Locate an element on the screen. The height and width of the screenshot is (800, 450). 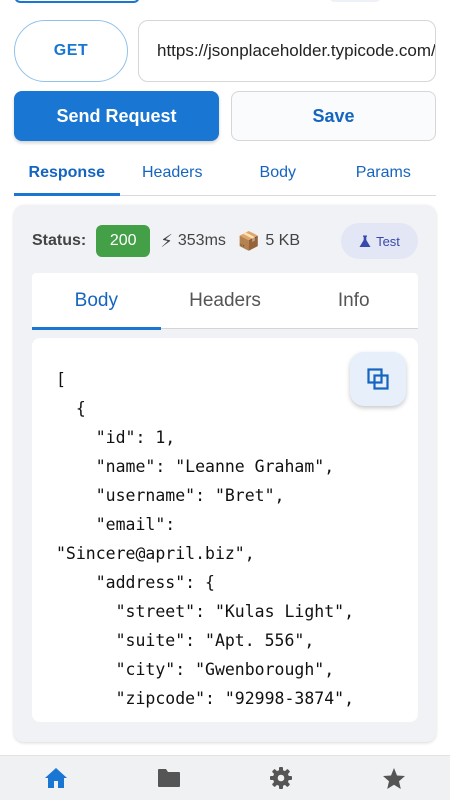
subtab-headers: Headers is located at coordinates (225, 300).